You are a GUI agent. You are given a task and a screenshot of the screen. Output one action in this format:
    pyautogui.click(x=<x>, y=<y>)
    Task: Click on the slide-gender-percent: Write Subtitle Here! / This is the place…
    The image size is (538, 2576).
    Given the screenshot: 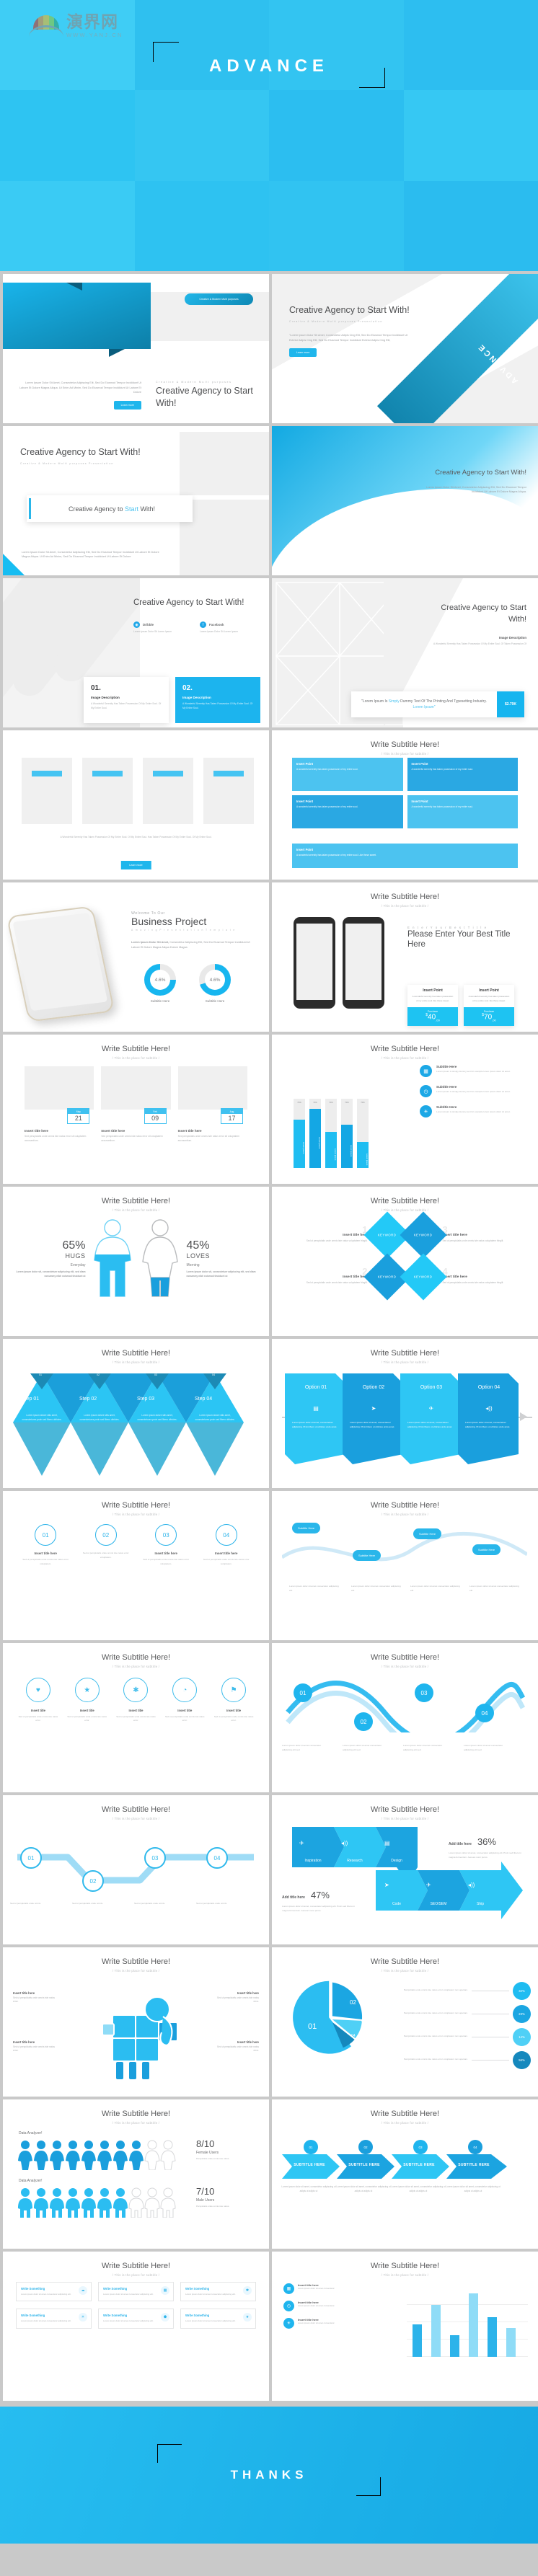 What is the action you would take?
    pyautogui.click(x=136, y=1261)
    